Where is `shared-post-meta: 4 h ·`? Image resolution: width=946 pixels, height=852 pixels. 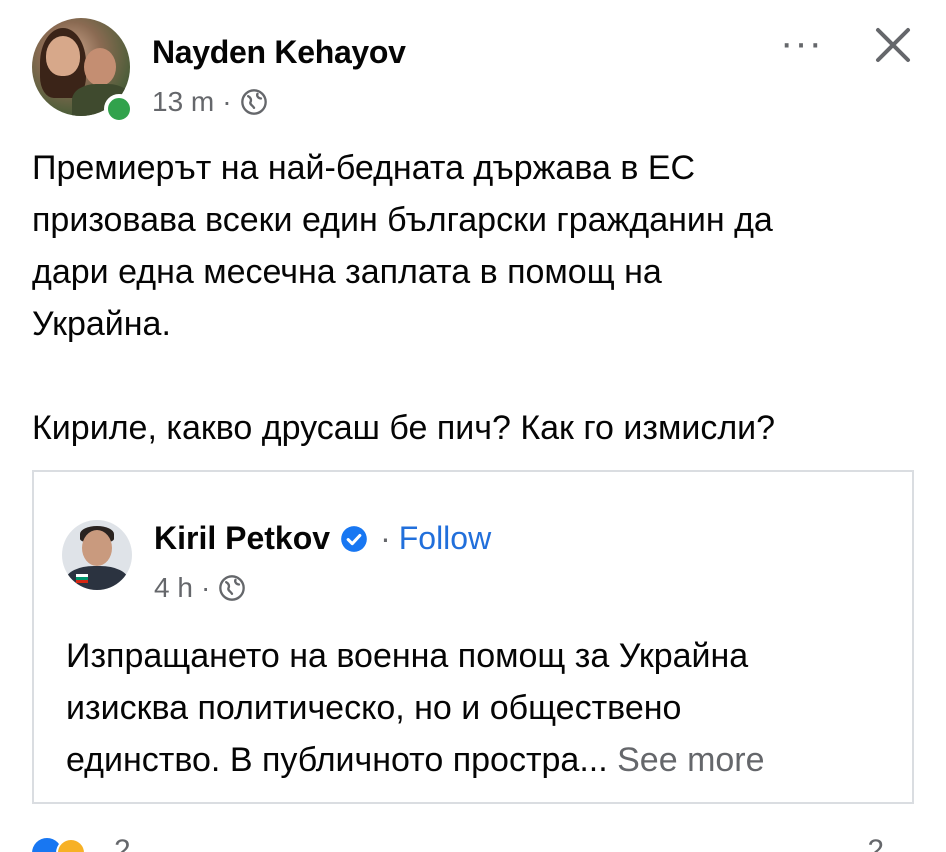
shared-post-meta: 4 h · is located at coordinates (200, 588).